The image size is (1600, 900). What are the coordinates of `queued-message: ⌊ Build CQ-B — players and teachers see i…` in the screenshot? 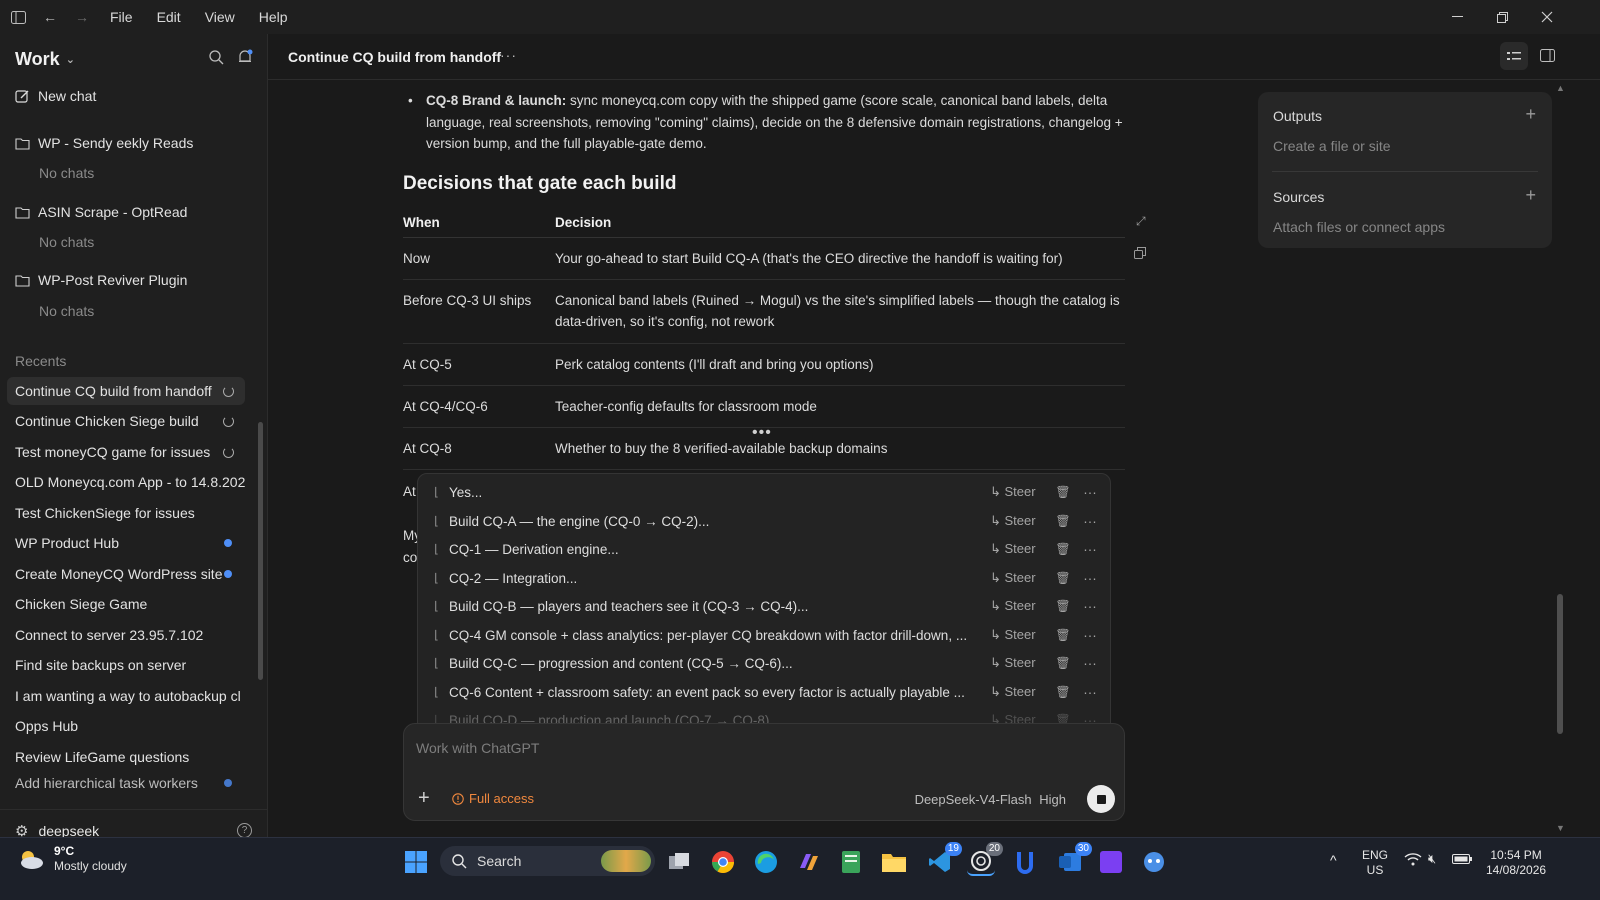 It's located at (764, 606).